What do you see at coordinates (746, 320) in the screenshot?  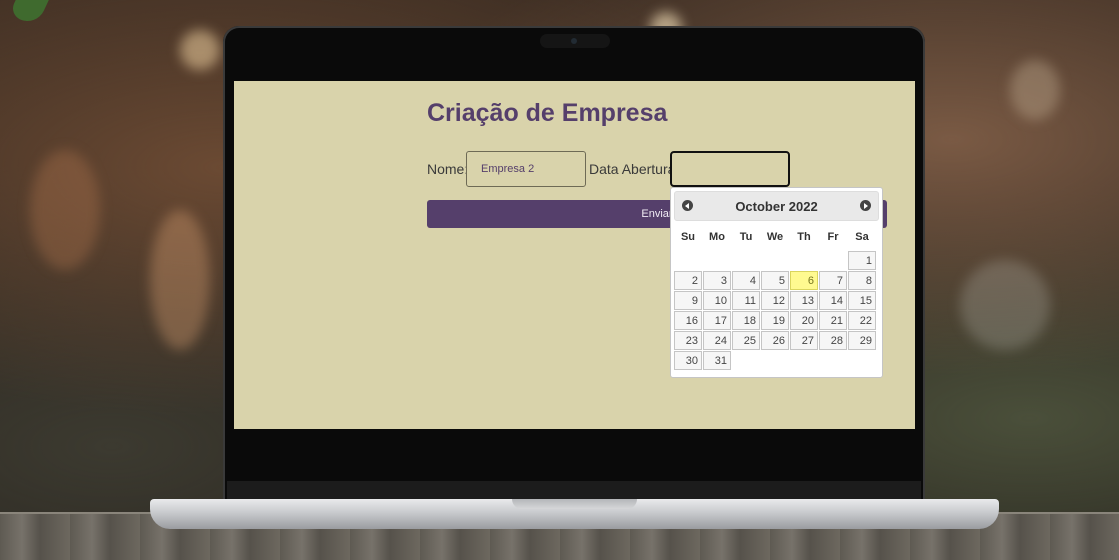 I see `calendar-day-18: 18` at bounding box center [746, 320].